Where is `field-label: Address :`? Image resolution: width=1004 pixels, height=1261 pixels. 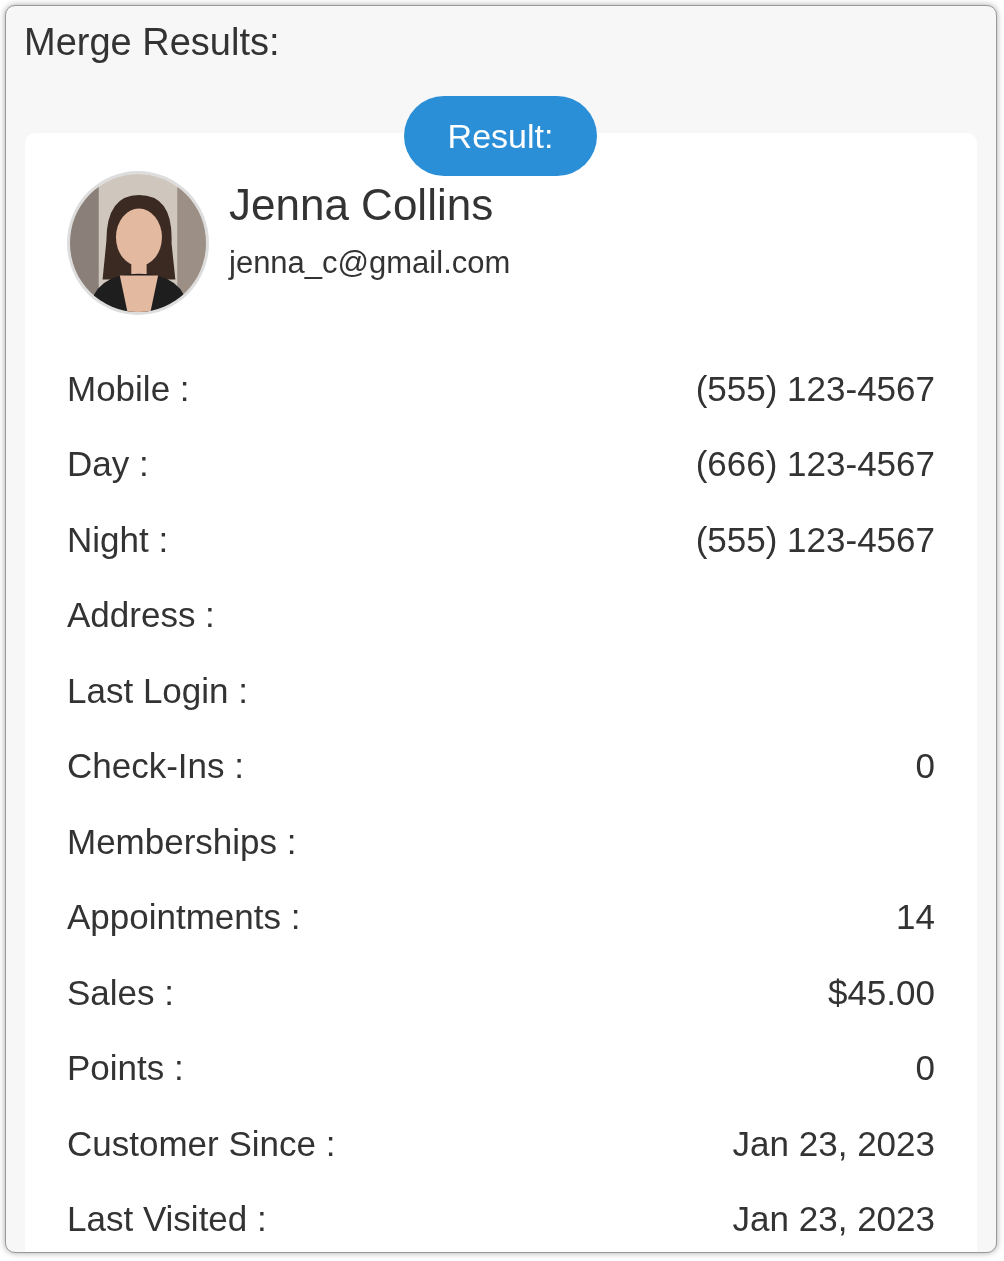 field-label: Address : is located at coordinates (141, 615).